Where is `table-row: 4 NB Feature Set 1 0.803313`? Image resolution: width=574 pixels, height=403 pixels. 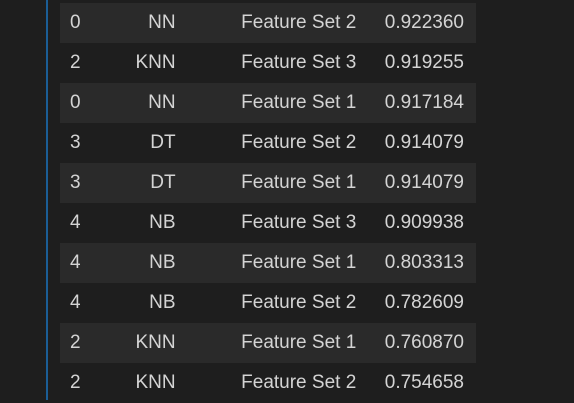
table-row: 4 NB Feature Set 1 0.803313 is located at coordinates (268, 263).